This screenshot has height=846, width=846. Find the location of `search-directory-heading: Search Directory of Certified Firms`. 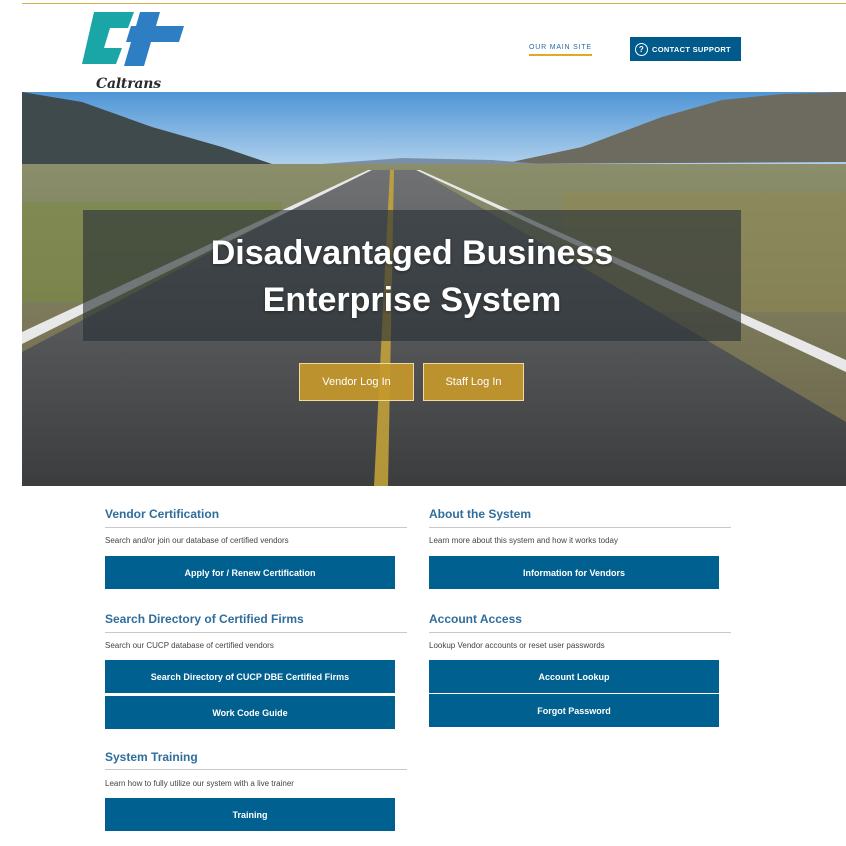

search-directory-heading: Search Directory of Certified Firms is located at coordinates (204, 619).